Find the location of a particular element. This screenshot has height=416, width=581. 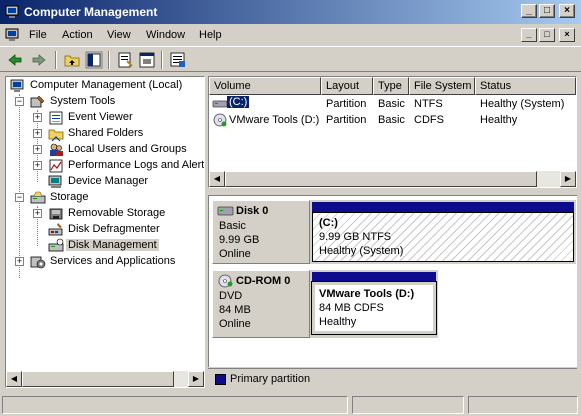

partition-c: (C:) 9.99 GB NTFS Healthy (System) is located at coordinates (443, 237).